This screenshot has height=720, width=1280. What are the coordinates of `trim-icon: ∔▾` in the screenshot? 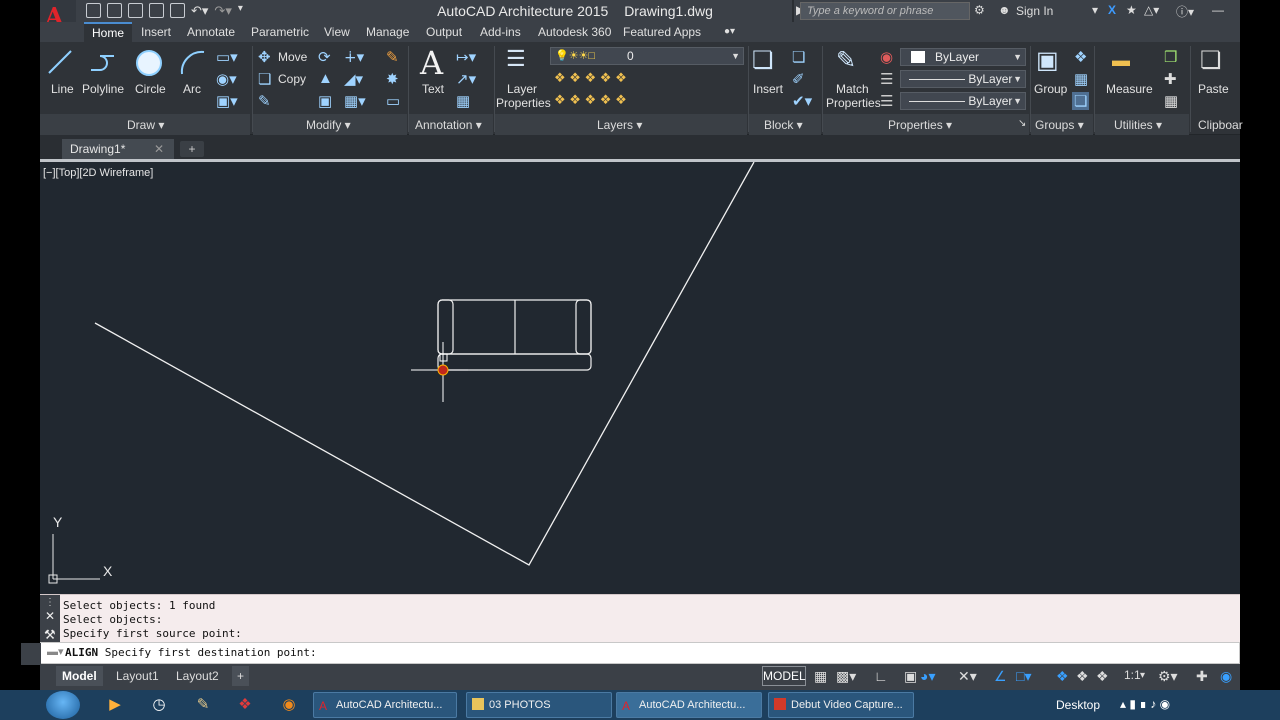 It's located at (354, 57).